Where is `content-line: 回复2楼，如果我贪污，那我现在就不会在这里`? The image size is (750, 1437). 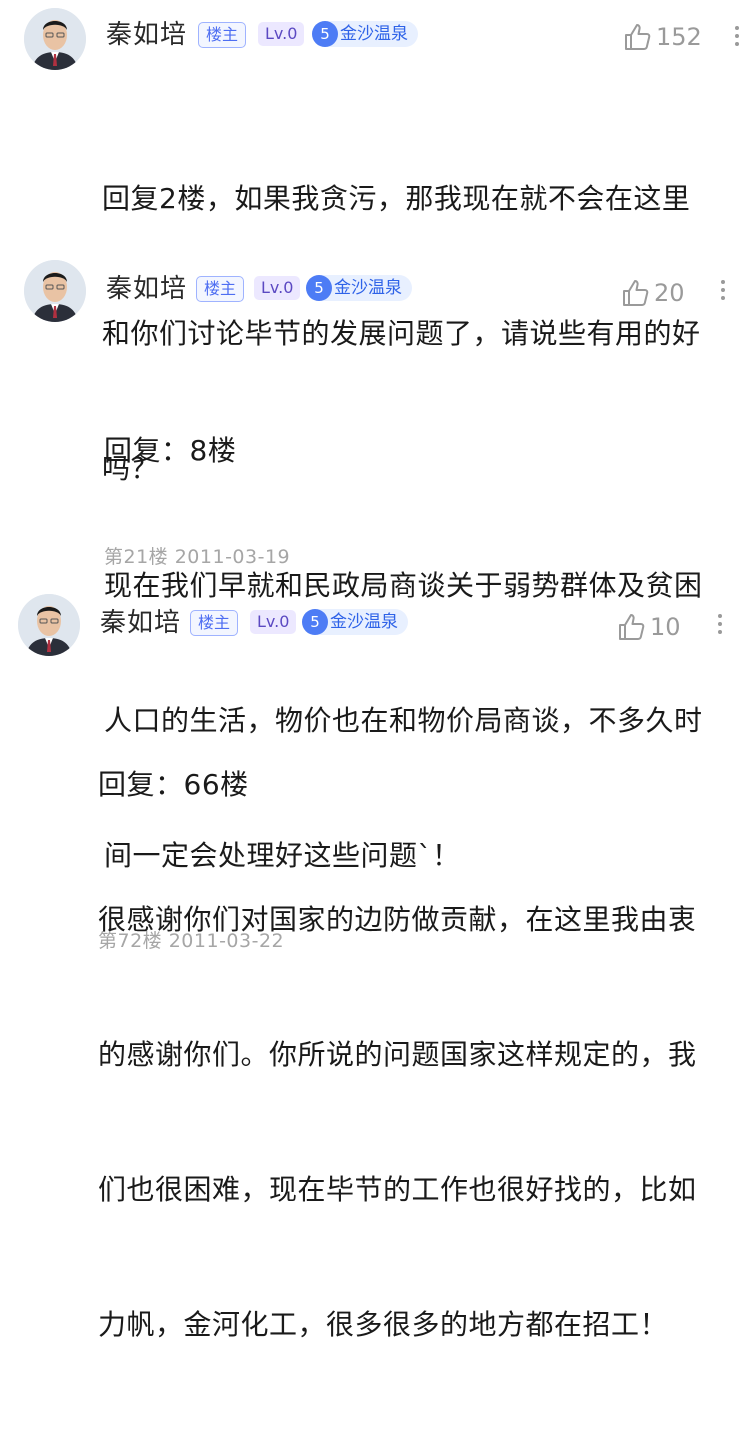
content-line: 回复2楼，如果我贪污，那我现在就不会在这里 is located at coordinates (396, 198).